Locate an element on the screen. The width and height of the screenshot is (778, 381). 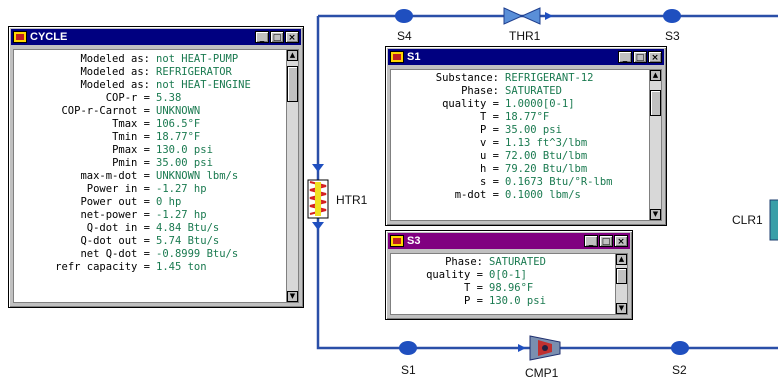
property-row: COP-r-Carnot = UNKNOWN is located at coordinates (156, 111).